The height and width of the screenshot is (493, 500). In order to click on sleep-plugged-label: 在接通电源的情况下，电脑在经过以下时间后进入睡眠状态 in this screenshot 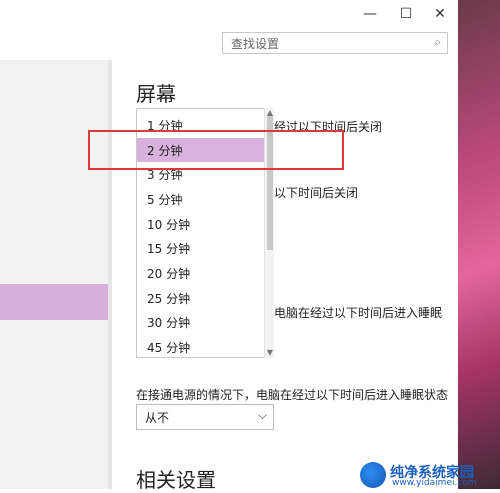, I will do `click(292, 395)`.